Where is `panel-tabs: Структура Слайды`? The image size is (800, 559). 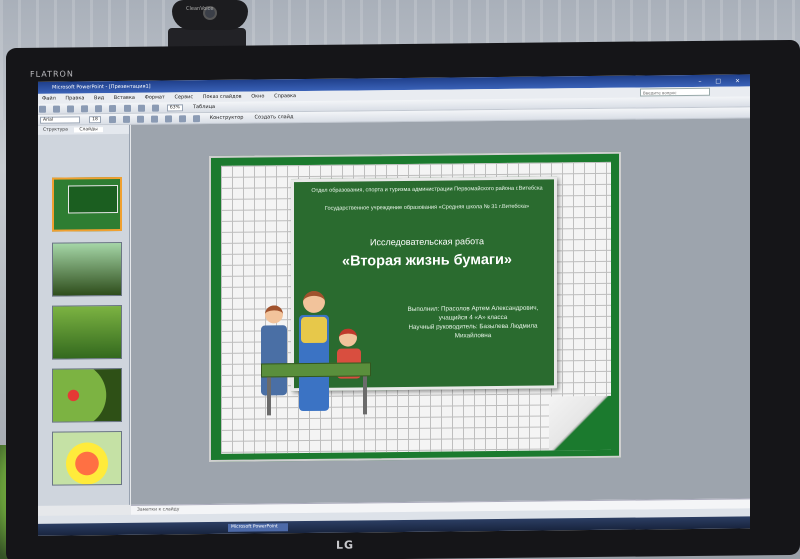 panel-tabs: Структура Слайды is located at coordinates (83, 129).